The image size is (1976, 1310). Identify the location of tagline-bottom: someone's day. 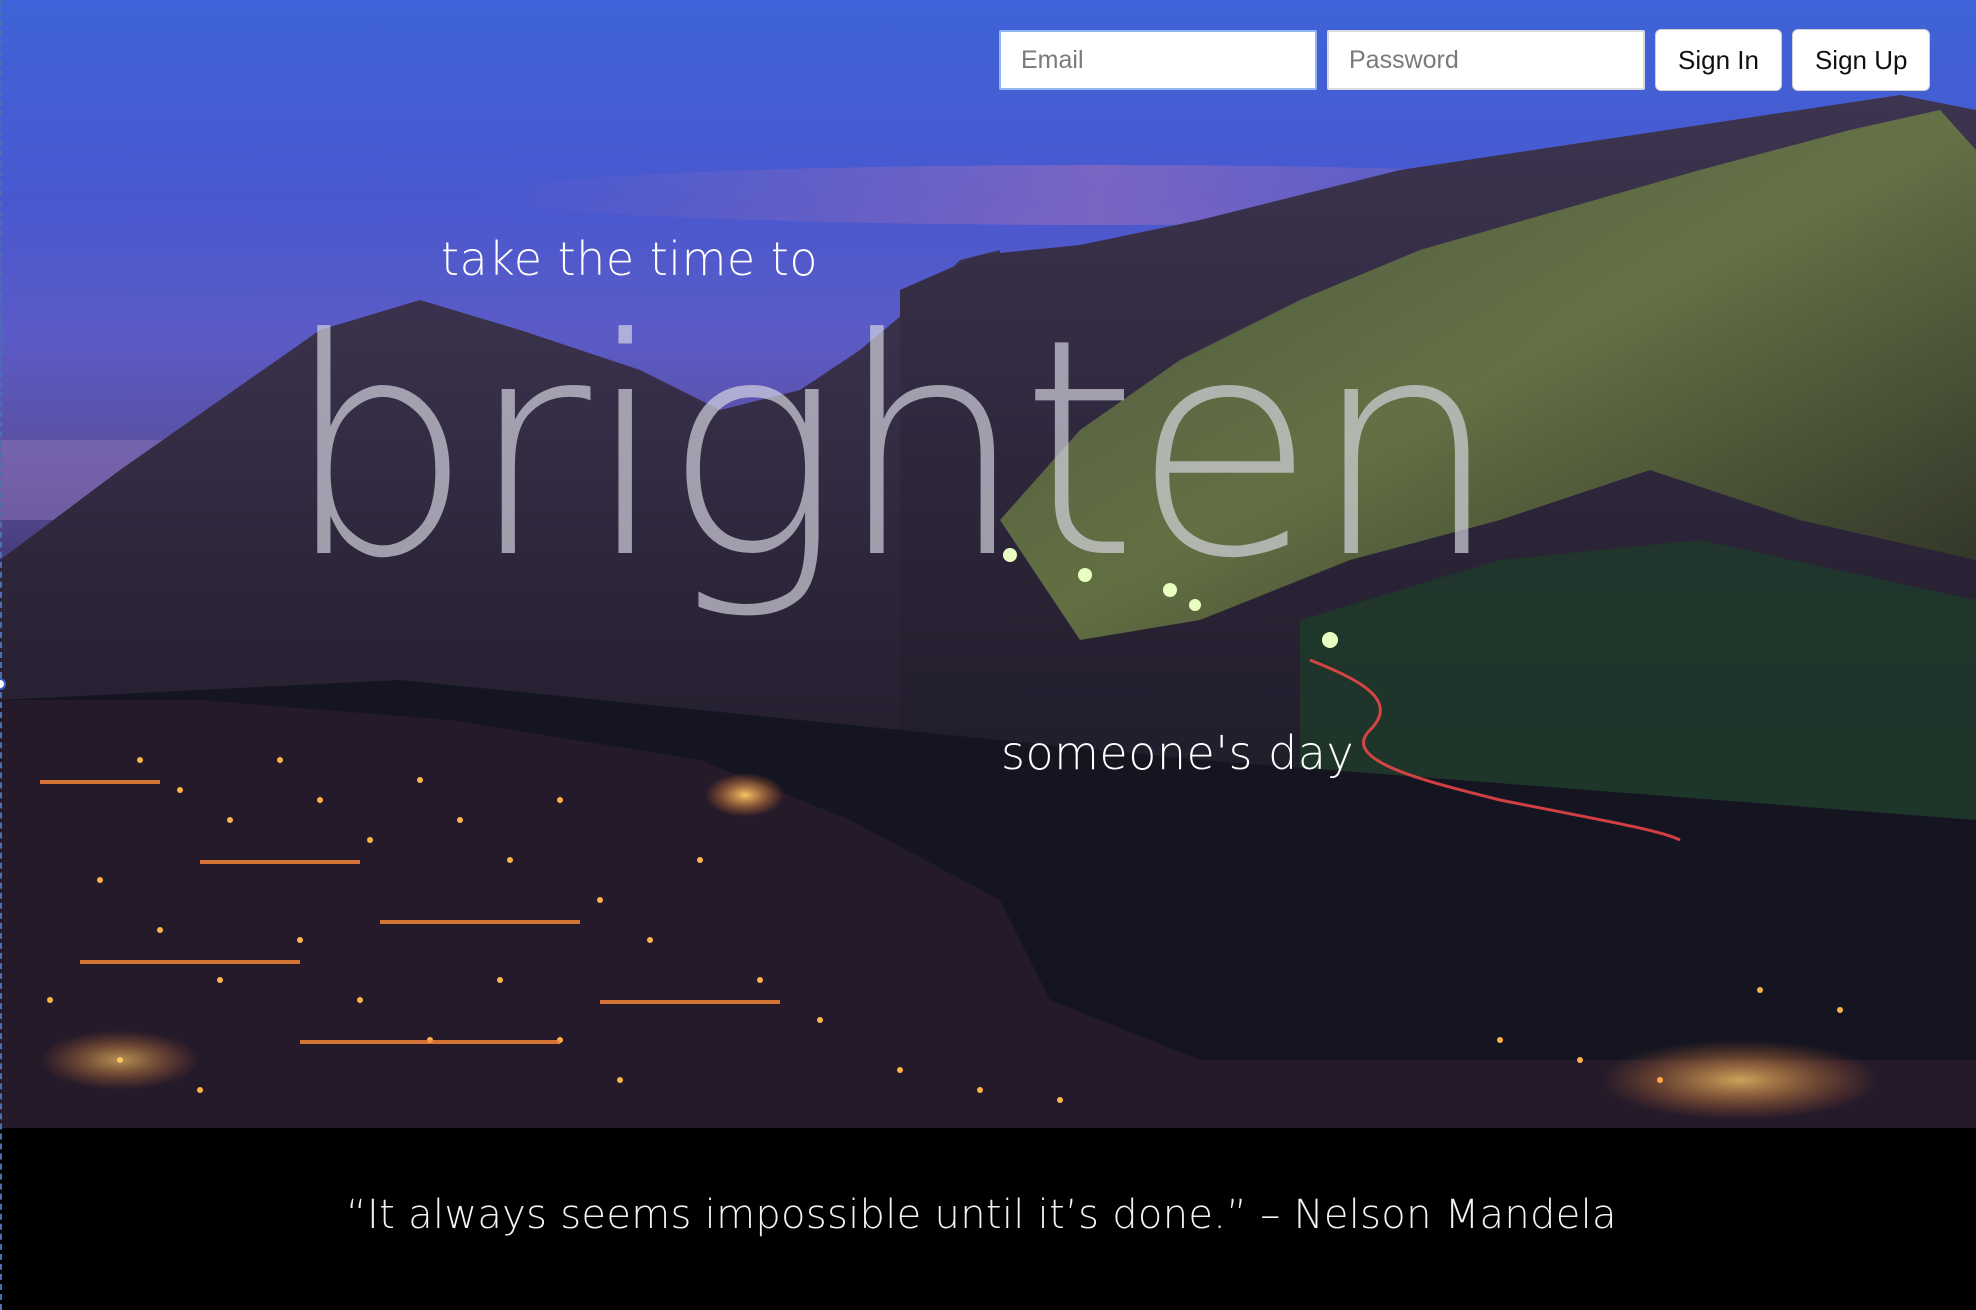
(1178, 753).